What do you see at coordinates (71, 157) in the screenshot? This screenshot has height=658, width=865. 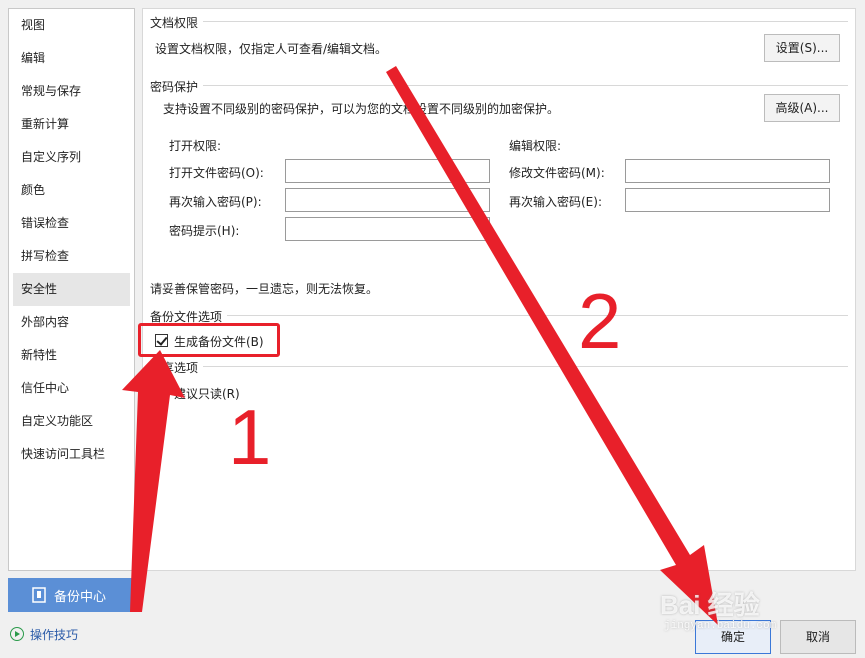 I see `sidebar-item-custom-list: 自定义序列` at bounding box center [71, 157].